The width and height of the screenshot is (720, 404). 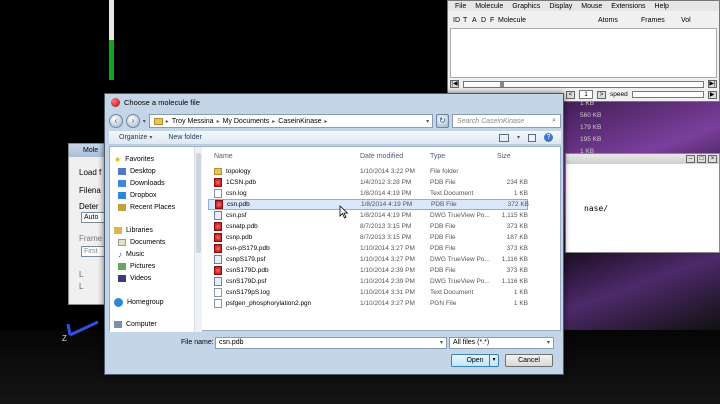 I want to click on file-row: topology 1/10/2014 3:22 PM File folder, so click(x=368, y=171).